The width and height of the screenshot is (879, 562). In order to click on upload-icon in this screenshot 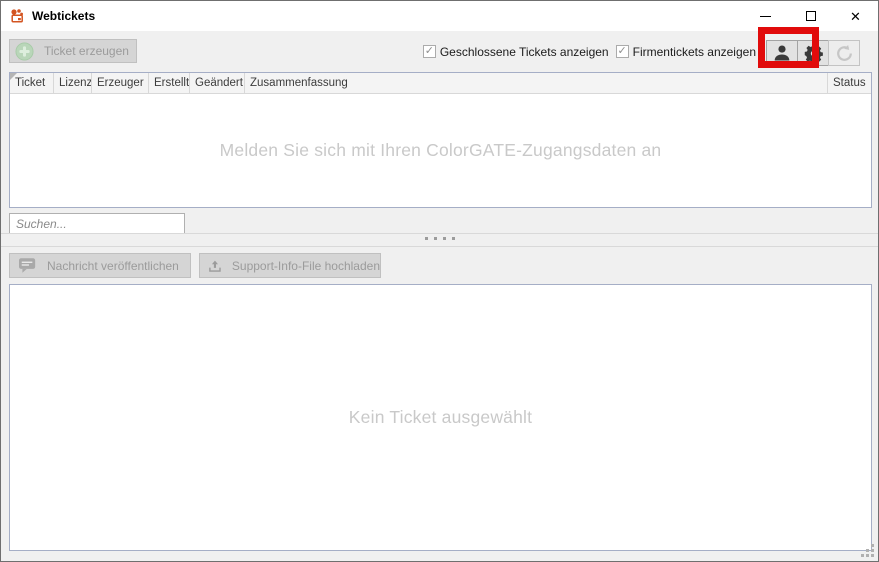, I will do `click(215, 266)`.